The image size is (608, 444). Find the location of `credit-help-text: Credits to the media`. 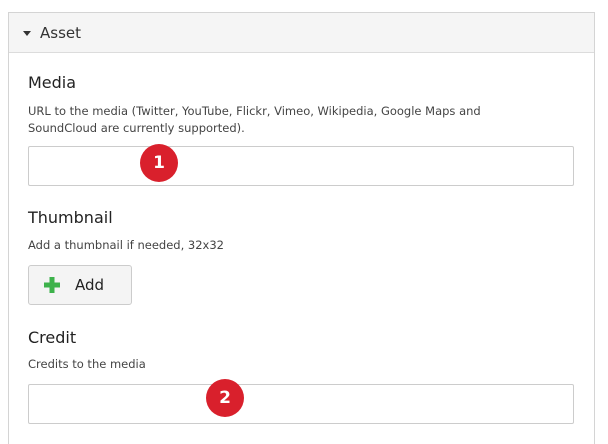

credit-help-text: Credits to the media is located at coordinates (87, 364).